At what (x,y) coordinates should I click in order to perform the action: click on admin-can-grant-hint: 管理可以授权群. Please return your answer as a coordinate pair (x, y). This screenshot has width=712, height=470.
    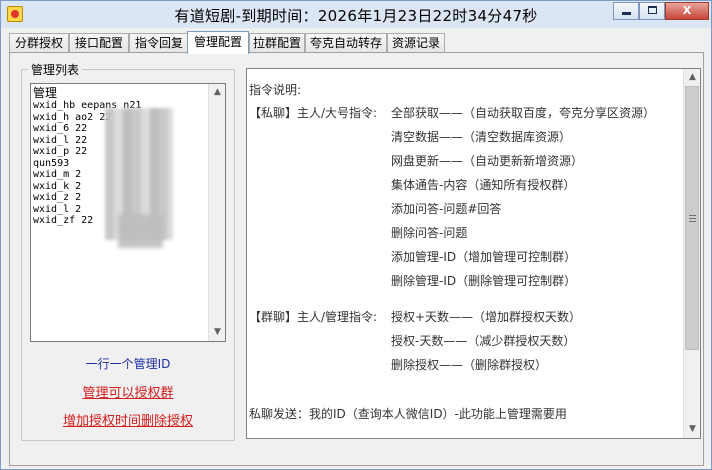
    Looking at the image, I should click on (128, 393).